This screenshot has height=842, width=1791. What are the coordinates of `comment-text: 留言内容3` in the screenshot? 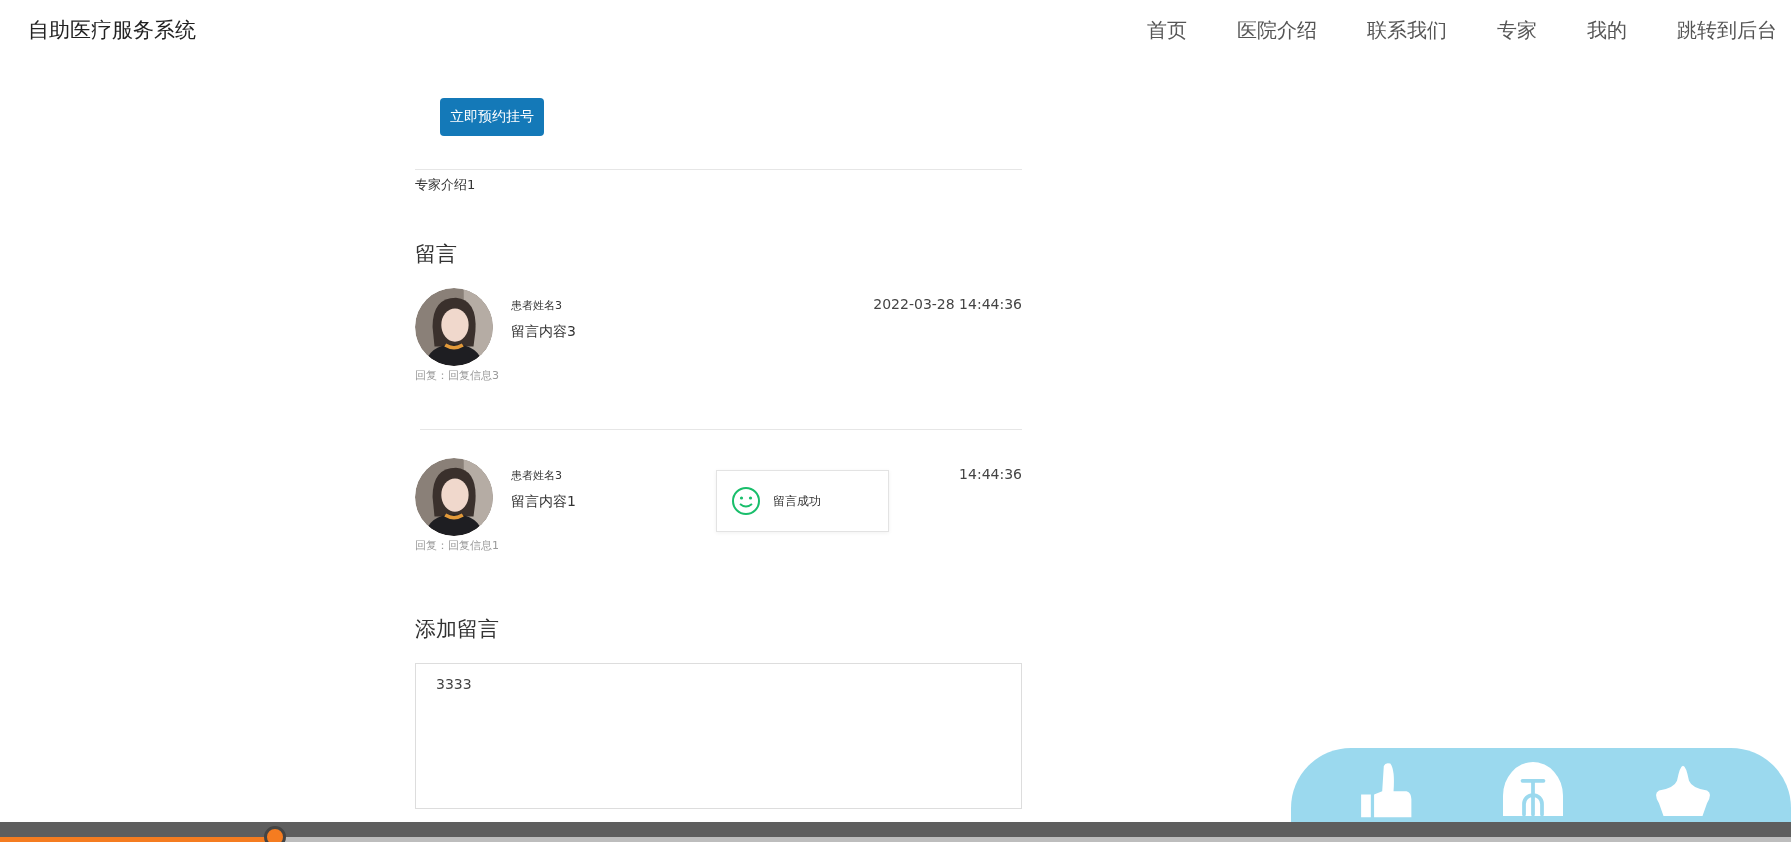 It's located at (543, 332).